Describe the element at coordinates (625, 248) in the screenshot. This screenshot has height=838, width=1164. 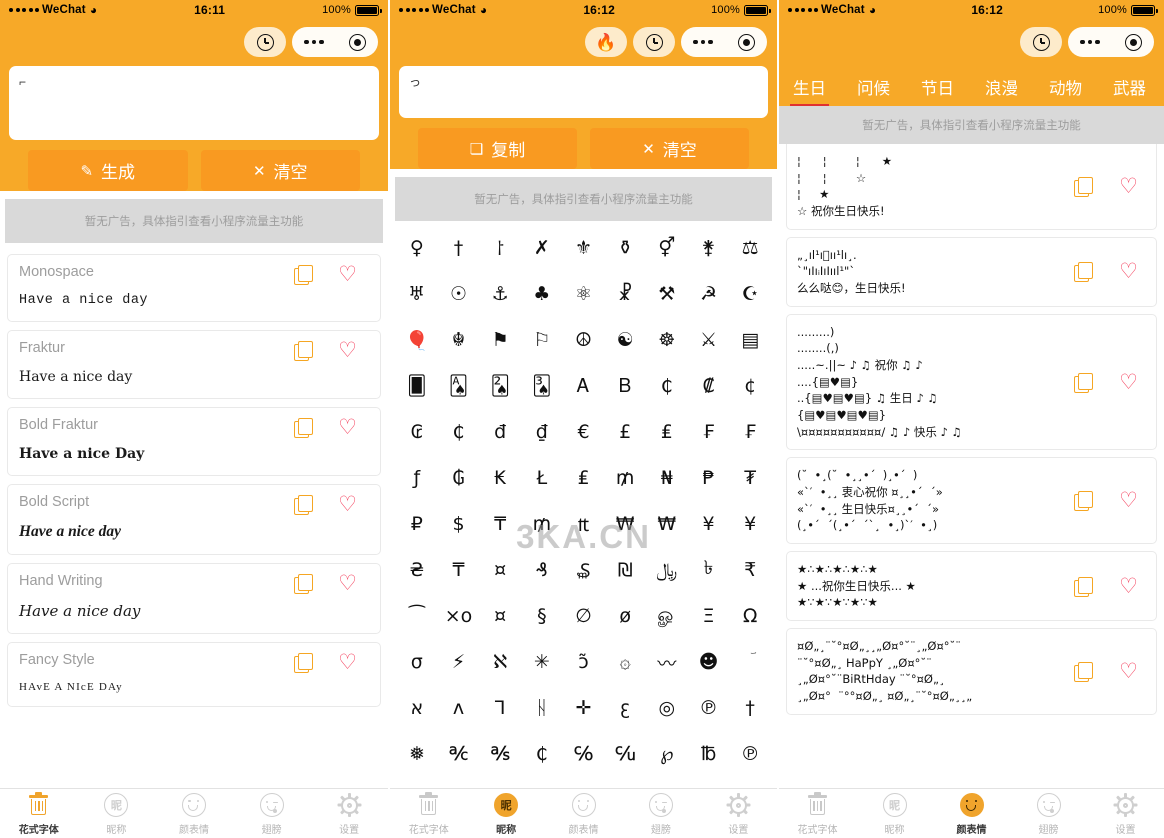
I see `symbol-cell: ⚱` at that location.